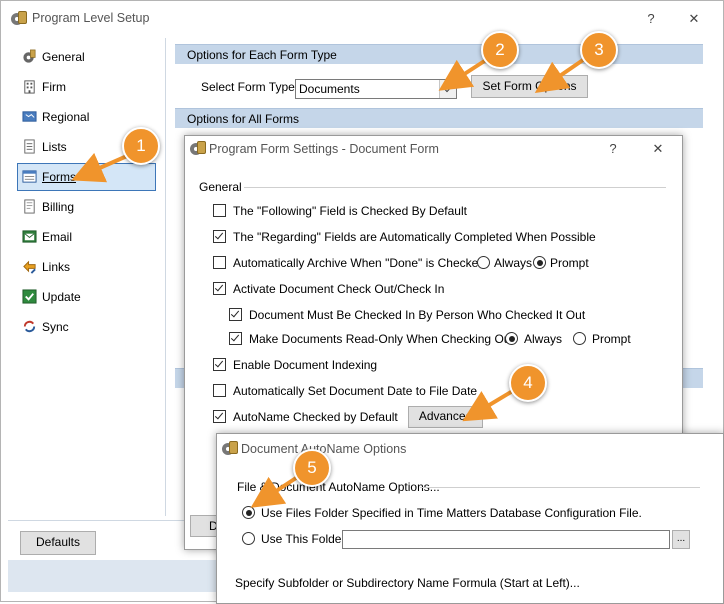 The width and height of the screenshot is (724, 604). Describe the element at coordinates (66, 117) in the screenshot. I see `sidebar-item-label: Regional` at that location.